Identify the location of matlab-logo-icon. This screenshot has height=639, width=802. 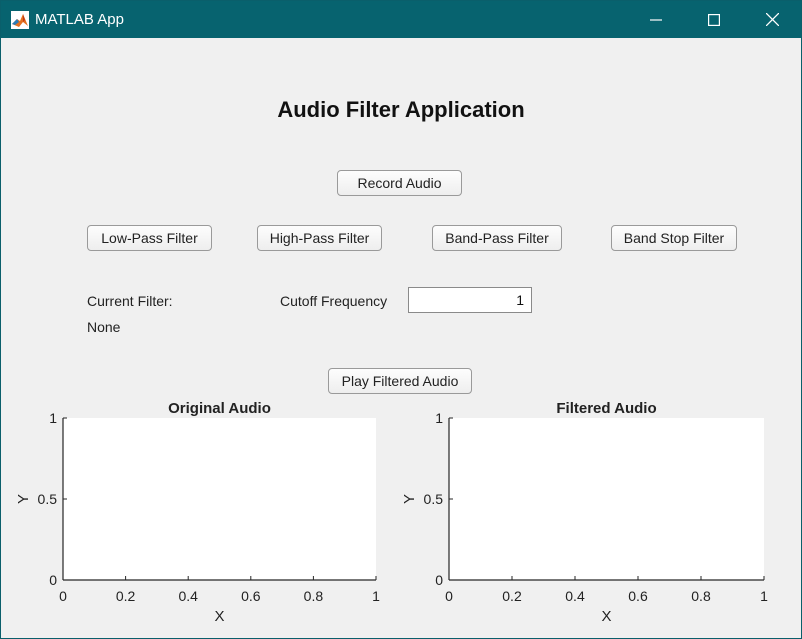
(20, 20).